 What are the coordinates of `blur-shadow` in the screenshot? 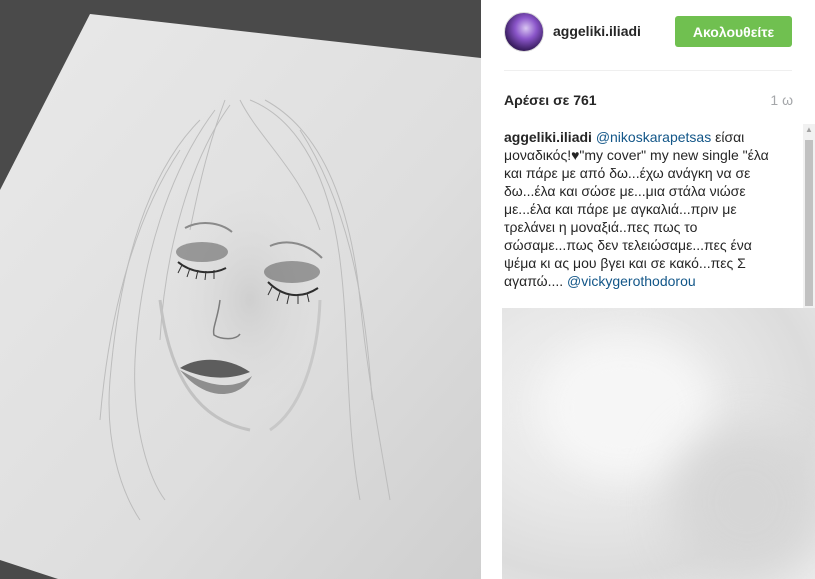 It's located at (743, 503).